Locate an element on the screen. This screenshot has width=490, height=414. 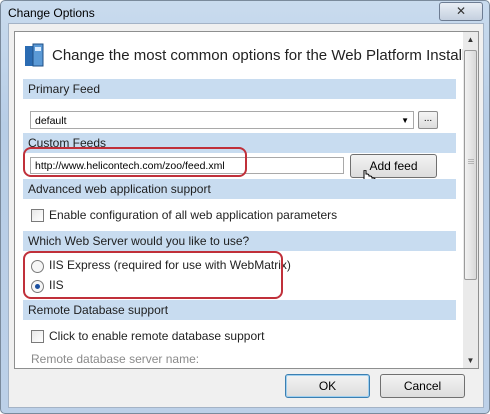
cancel-button: Cancel is located at coordinates (422, 386).